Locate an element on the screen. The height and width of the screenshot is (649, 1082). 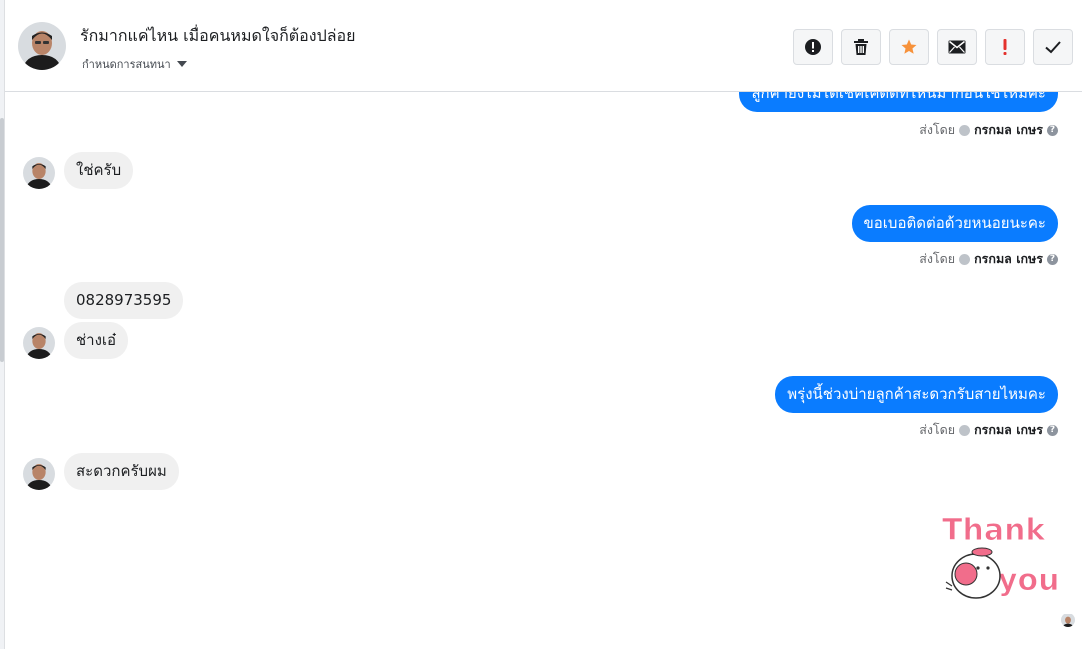
incoming-message: สะดวกครับผม is located at coordinates (121, 471).